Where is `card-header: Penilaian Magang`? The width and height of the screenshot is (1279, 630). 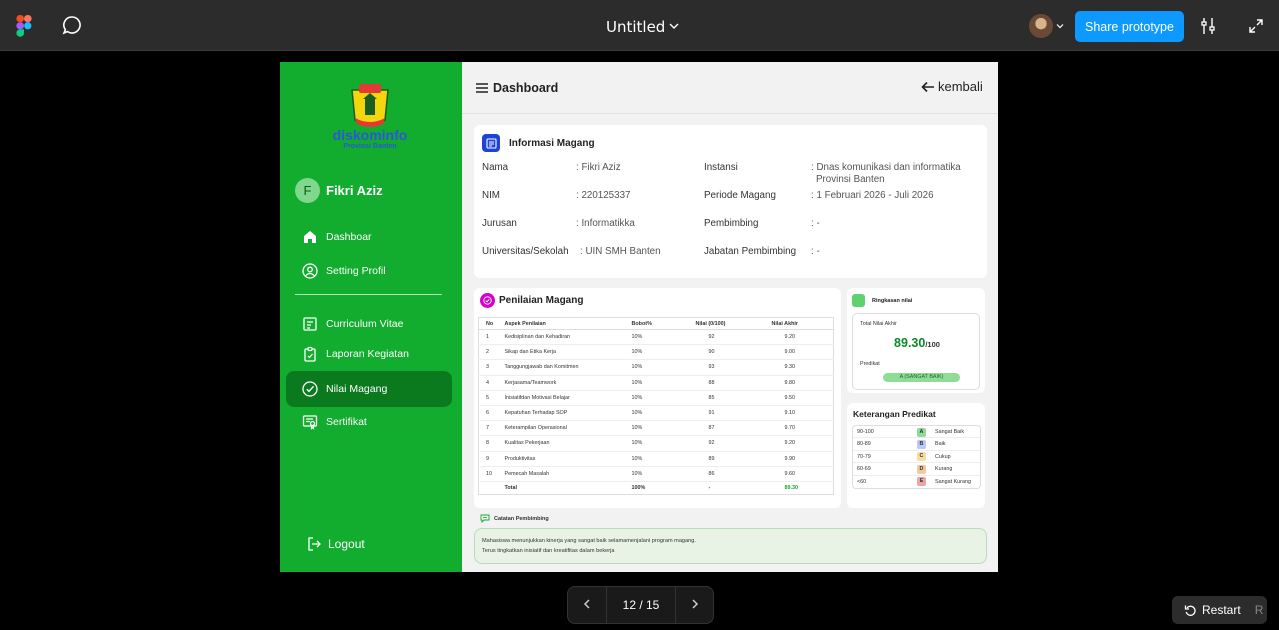 card-header: Penilaian Magang is located at coordinates (531, 300).